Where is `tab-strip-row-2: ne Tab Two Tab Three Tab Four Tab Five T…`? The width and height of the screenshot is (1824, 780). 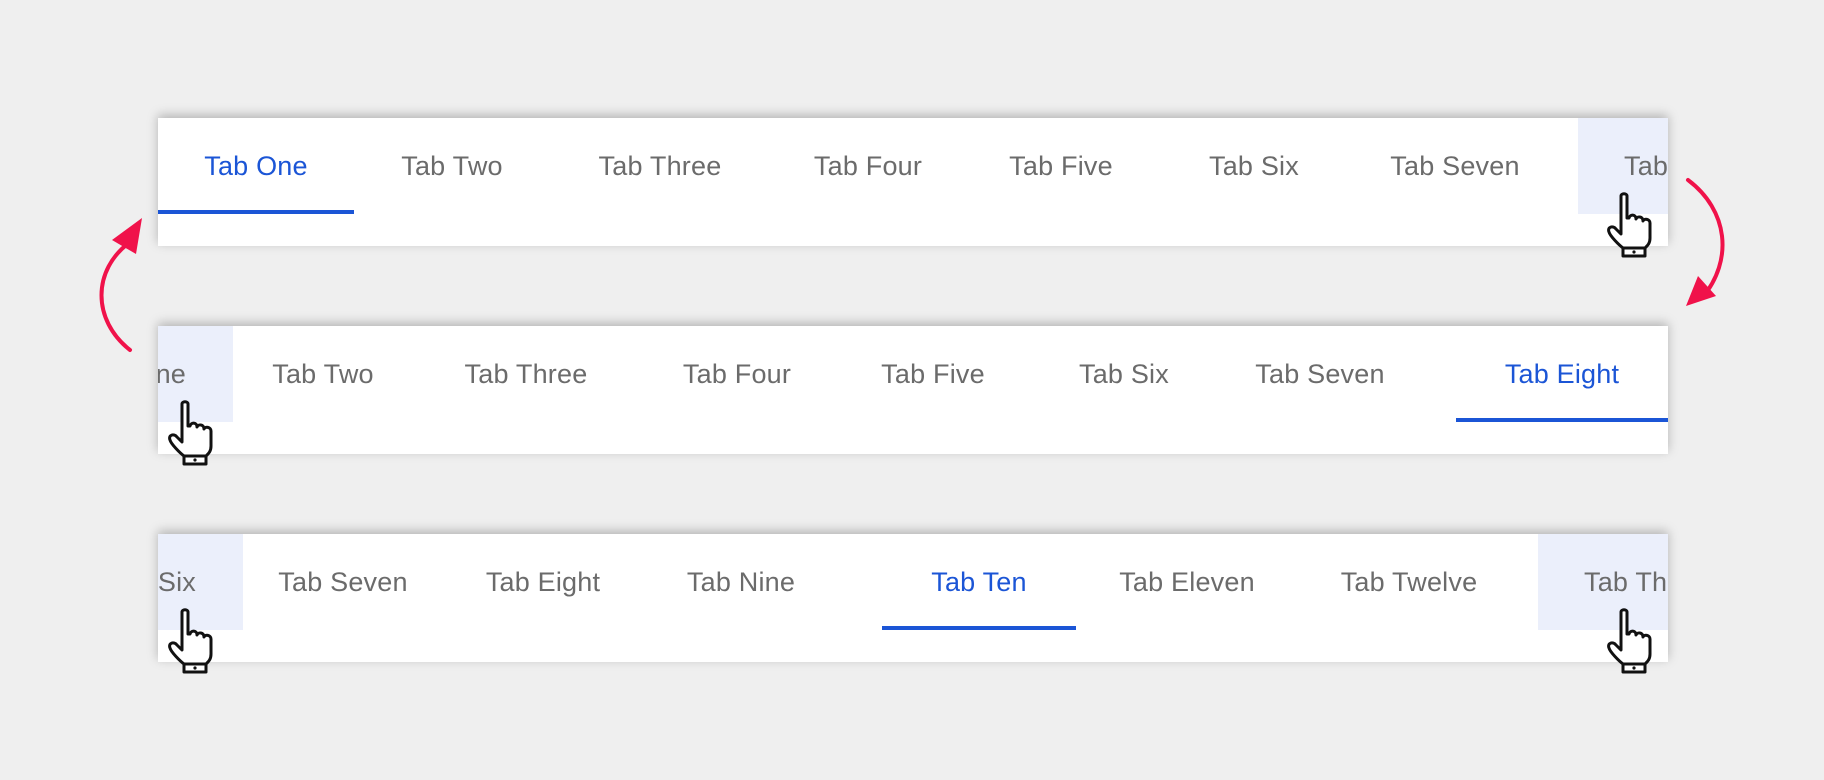
tab-strip-row-2: ne Tab Two Tab Three Tab Four Tab Five T… is located at coordinates (913, 390).